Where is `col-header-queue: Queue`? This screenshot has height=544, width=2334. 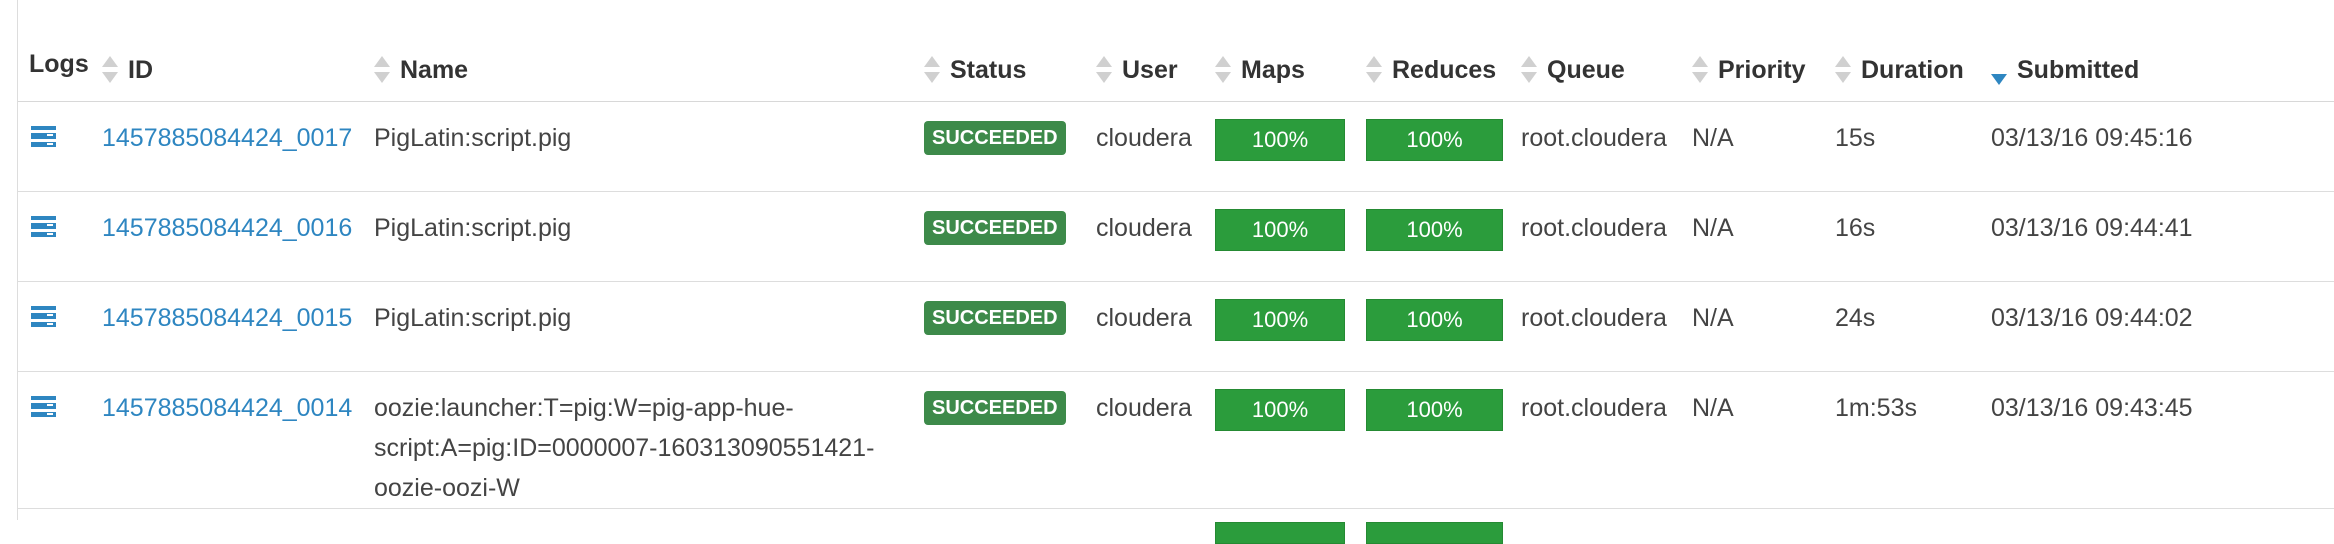 col-header-queue: Queue is located at coordinates (1606, 51).